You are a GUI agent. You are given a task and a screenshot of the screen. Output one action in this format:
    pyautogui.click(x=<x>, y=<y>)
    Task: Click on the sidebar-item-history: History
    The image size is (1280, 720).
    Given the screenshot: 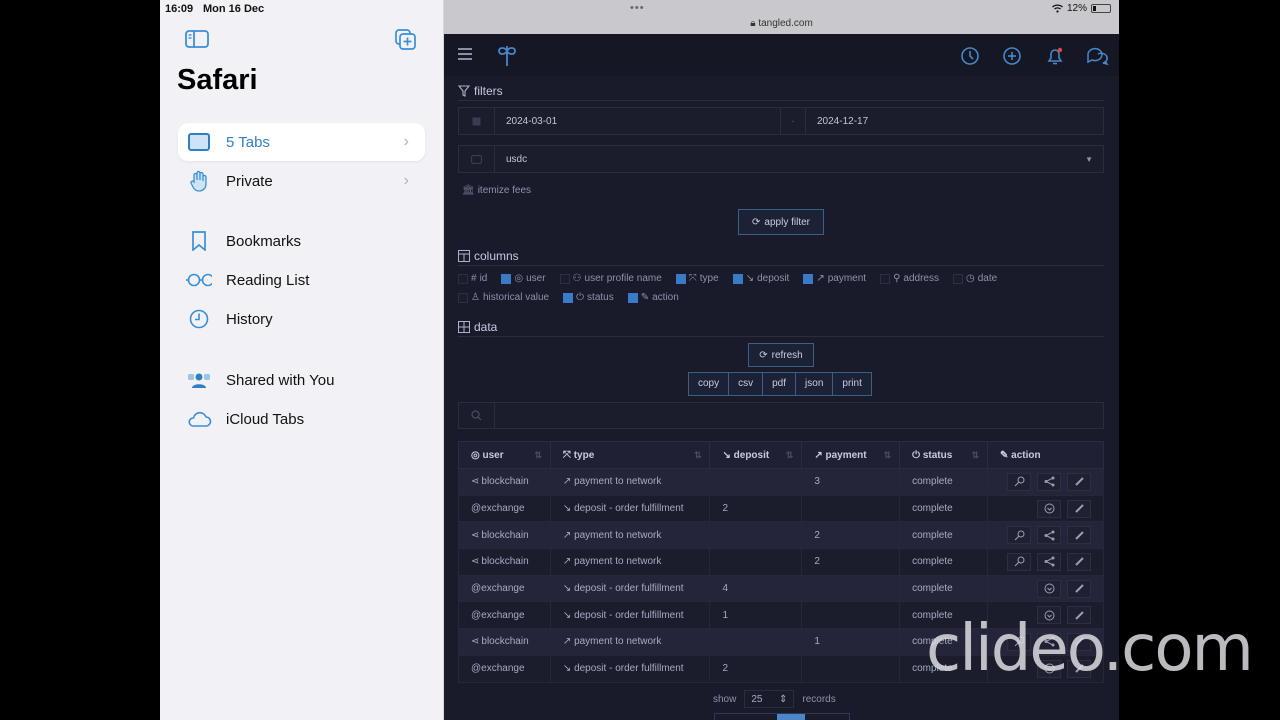 What is the action you would take?
    pyautogui.click(x=301, y=319)
    